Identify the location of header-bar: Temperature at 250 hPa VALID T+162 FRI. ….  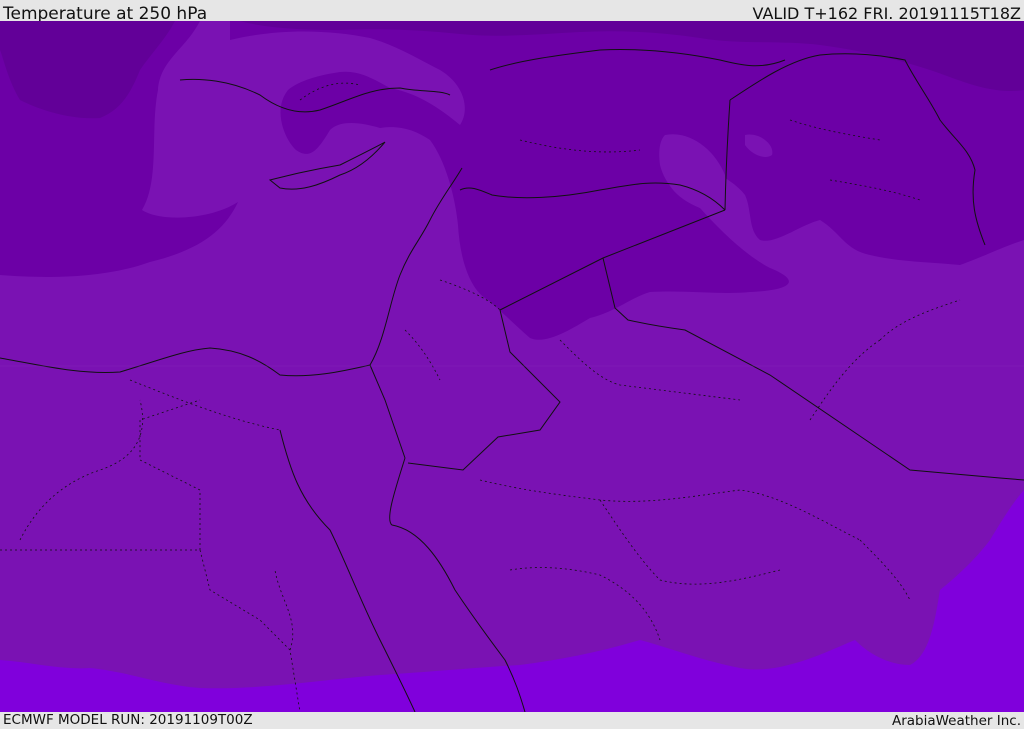
(512, 12).